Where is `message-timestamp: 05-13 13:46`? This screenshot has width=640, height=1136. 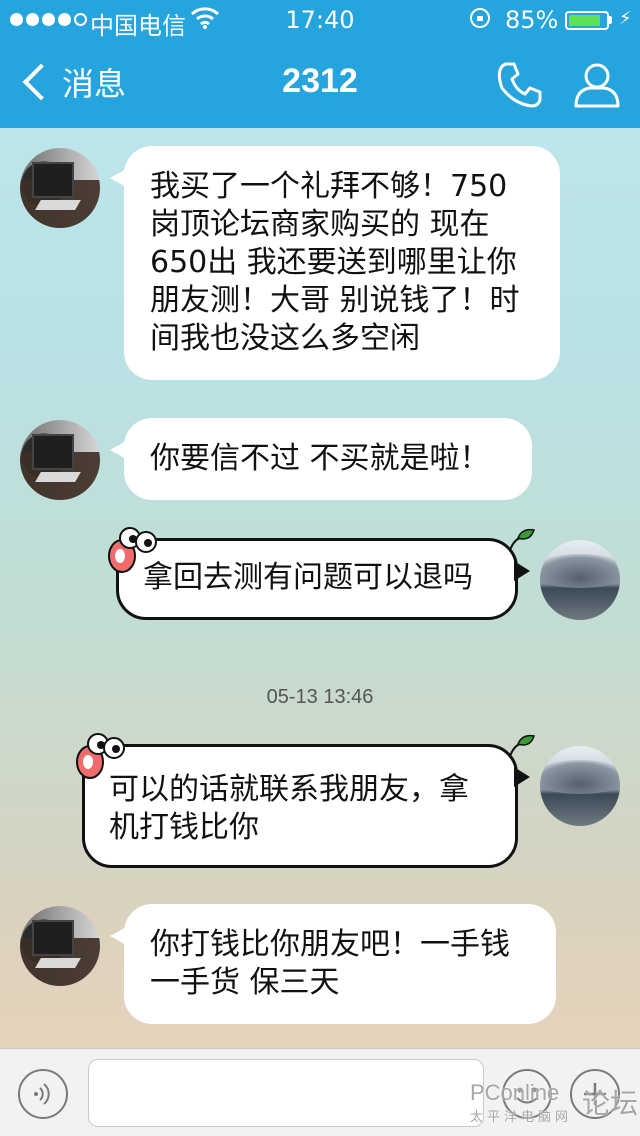 message-timestamp: 05-13 13:46 is located at coordinates (320, 697).